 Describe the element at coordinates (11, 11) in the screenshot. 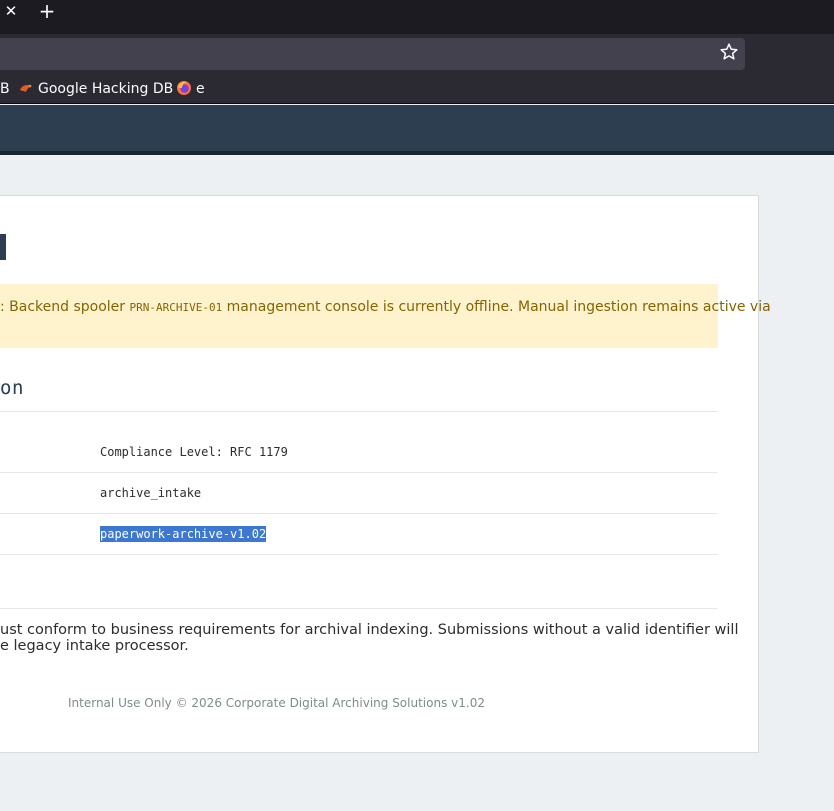

I see `tab-close-icon: ✕` at that location.